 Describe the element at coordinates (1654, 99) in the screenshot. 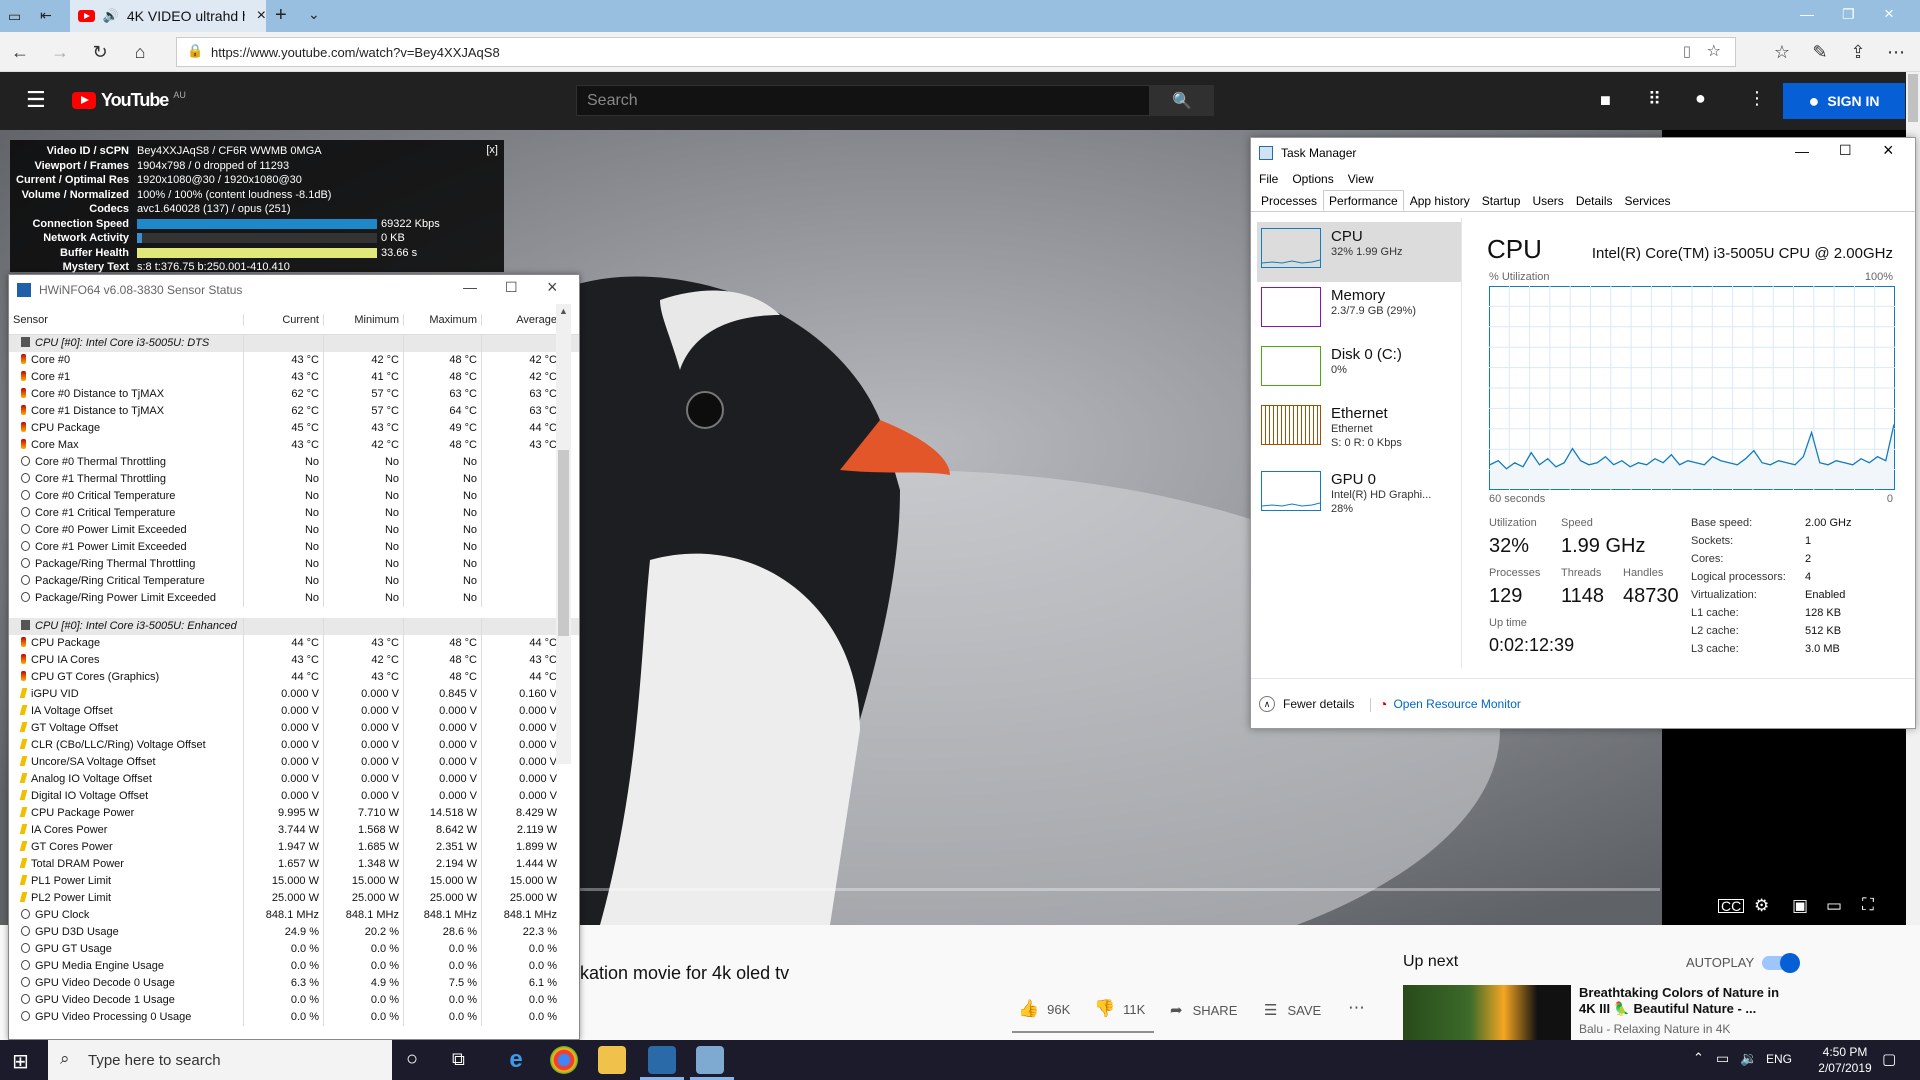

I see `apps-grid-icon: ⠿` at that location.